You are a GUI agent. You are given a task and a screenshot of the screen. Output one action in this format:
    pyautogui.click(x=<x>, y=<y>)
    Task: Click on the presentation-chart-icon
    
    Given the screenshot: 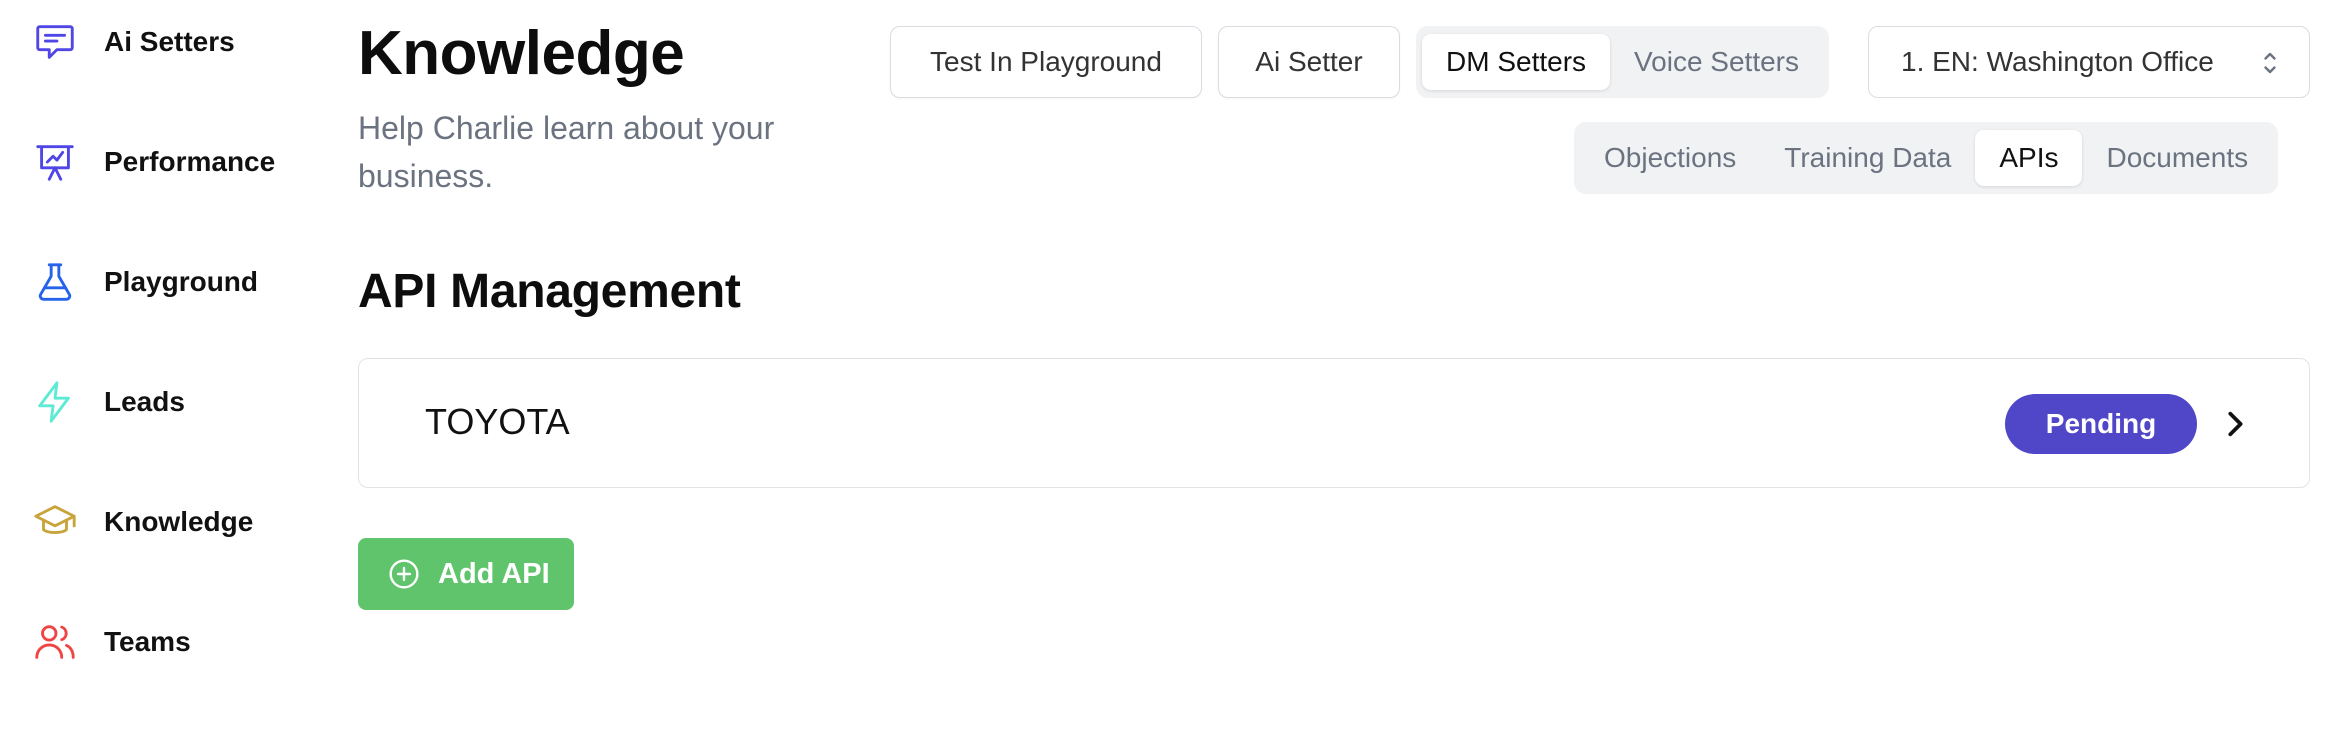 What is the action you would take?
    pyautogui.click(x=55, y=162)
    